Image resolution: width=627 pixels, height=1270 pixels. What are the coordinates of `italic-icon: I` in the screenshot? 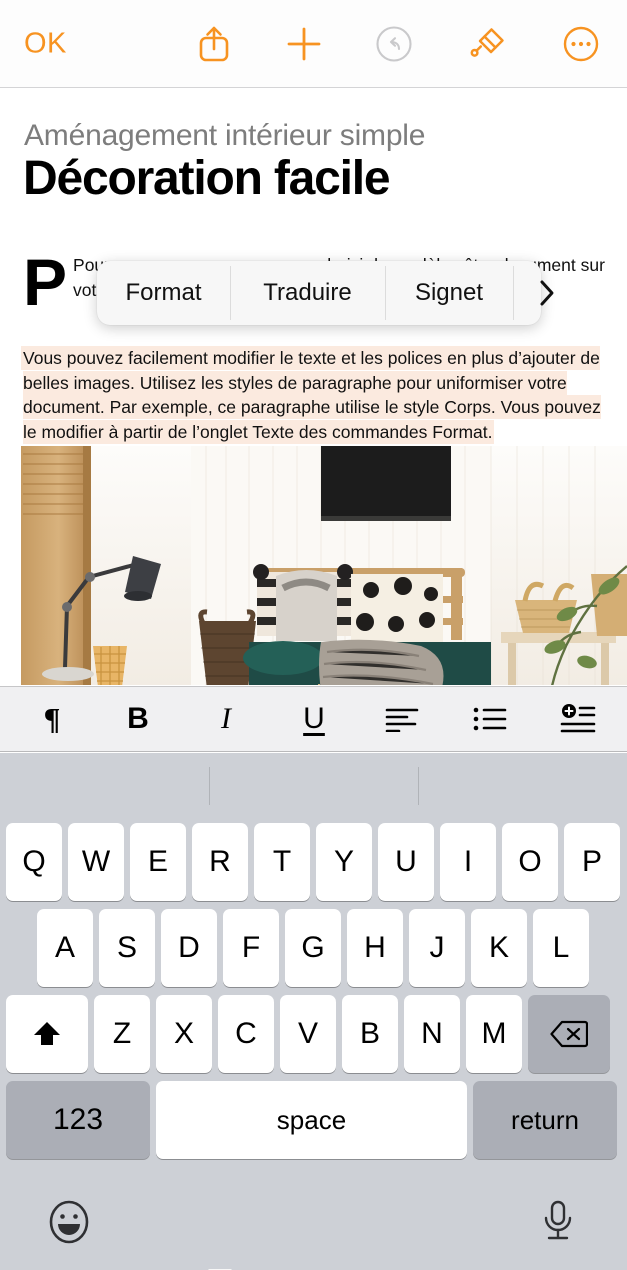 It's located at (226, 718).